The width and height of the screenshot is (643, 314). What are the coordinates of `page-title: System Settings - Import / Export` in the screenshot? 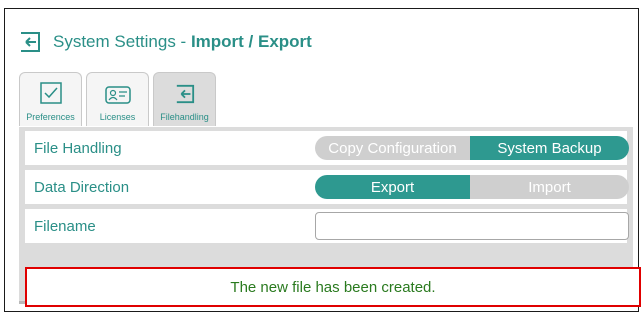 It's located at (182, 41).